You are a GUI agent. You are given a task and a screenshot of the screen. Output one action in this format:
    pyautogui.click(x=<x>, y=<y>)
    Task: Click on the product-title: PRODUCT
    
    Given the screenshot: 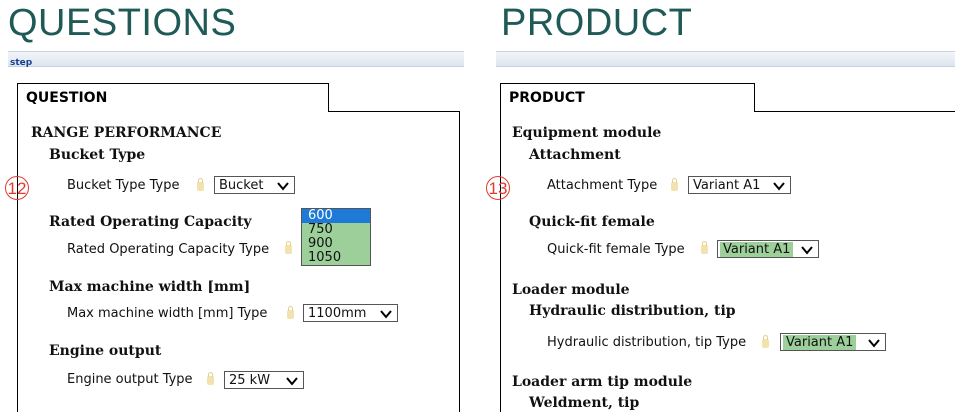 What is the action you would take?
    pyautogui.click(x=597, y=23)
    